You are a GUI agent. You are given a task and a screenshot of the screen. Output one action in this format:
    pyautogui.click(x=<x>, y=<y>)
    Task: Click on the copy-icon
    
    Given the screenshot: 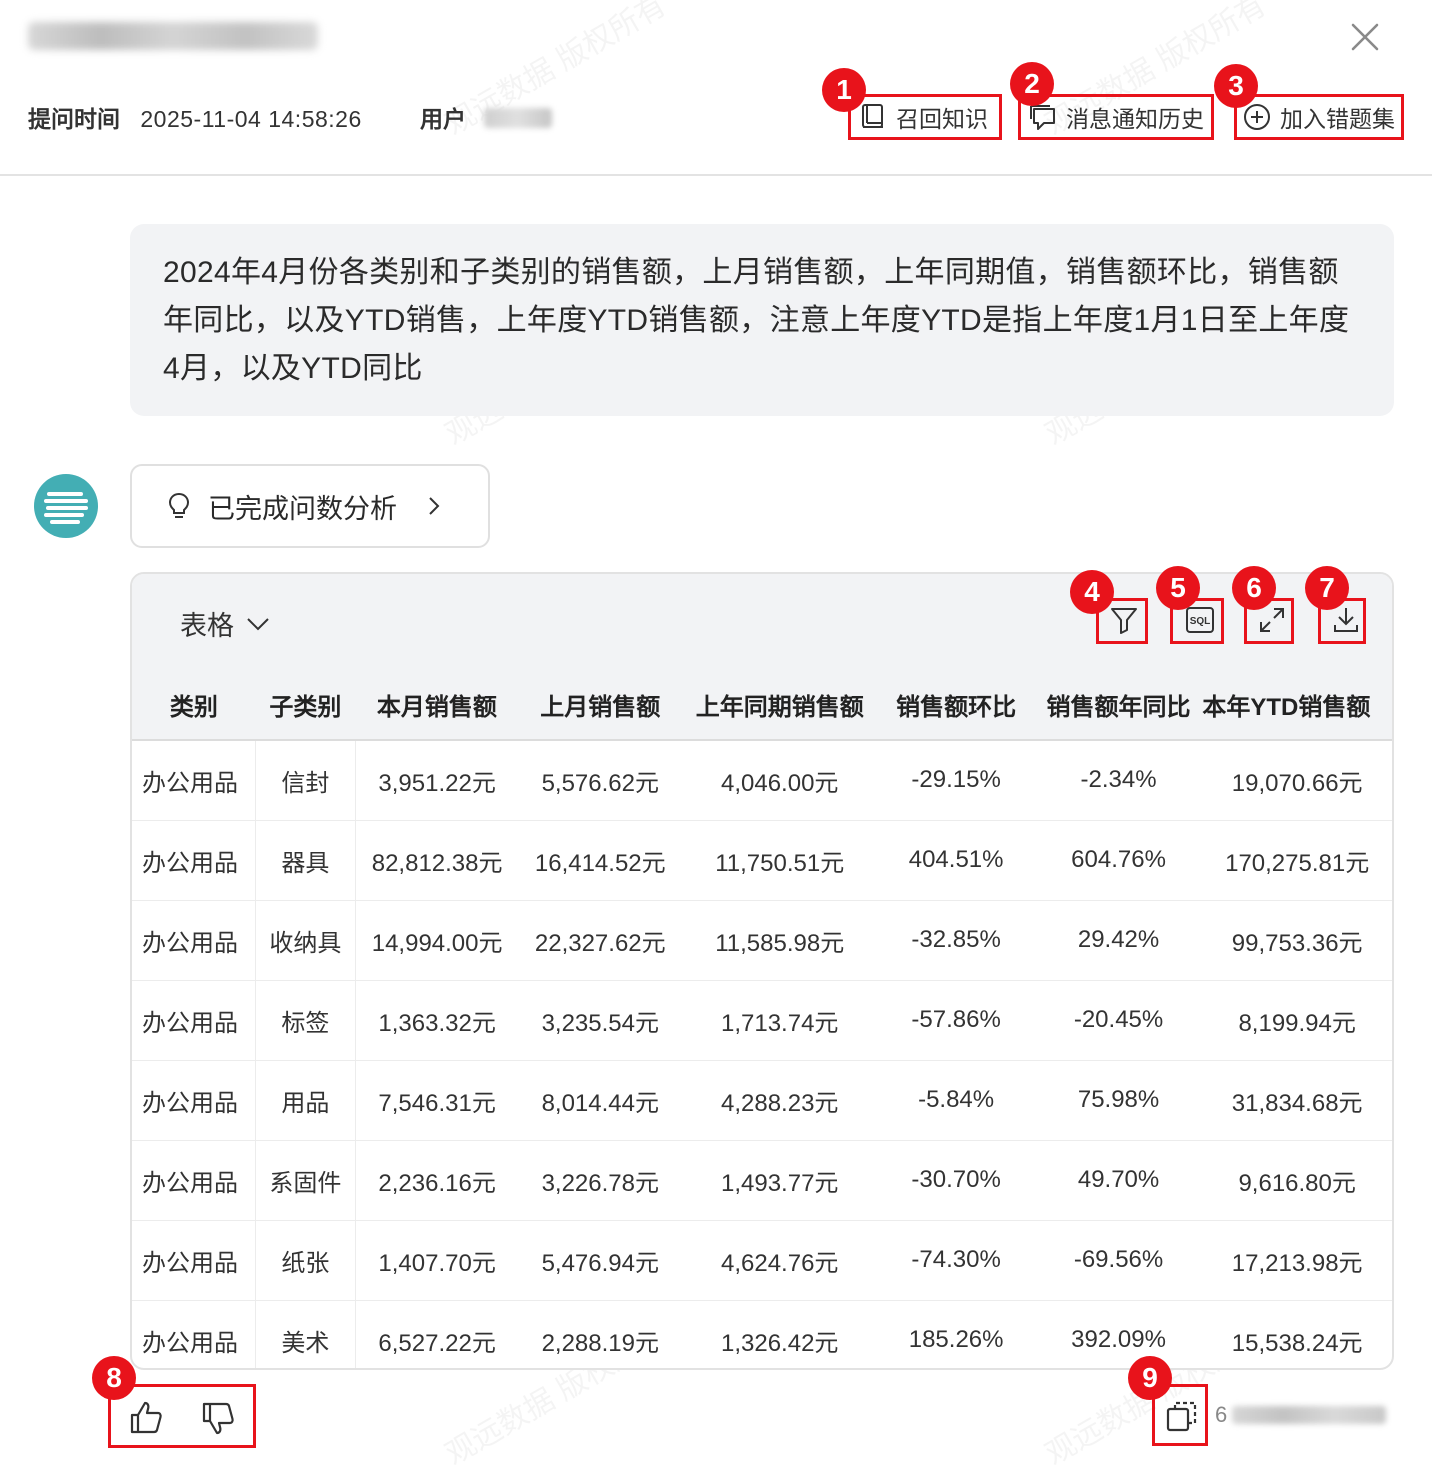 What is the action you would take?
    pyautogui.click(x=1182, y=1416)
    